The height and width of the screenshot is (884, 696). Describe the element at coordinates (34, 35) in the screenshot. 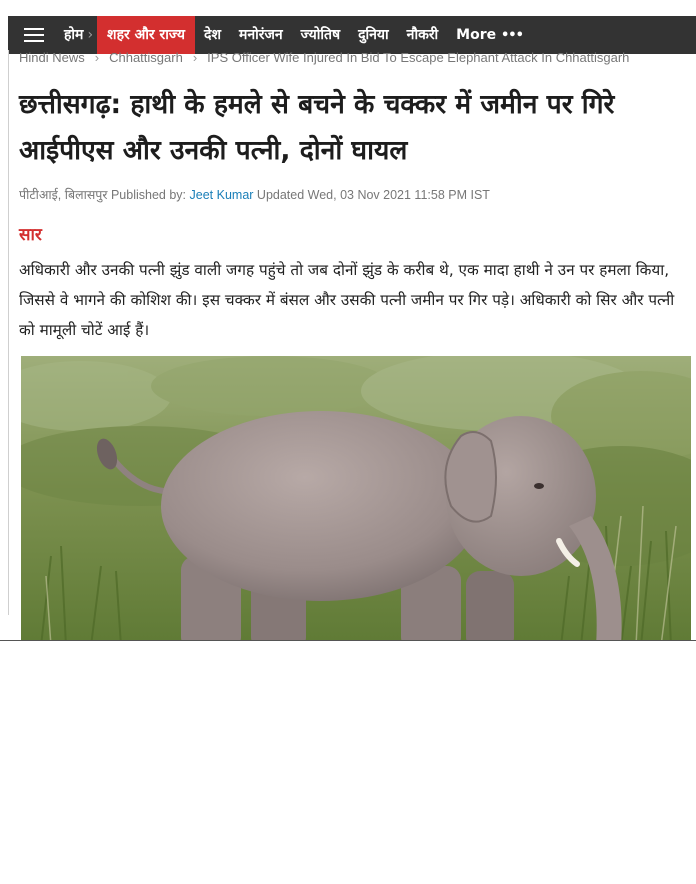

I see `menu-icon` at that location.